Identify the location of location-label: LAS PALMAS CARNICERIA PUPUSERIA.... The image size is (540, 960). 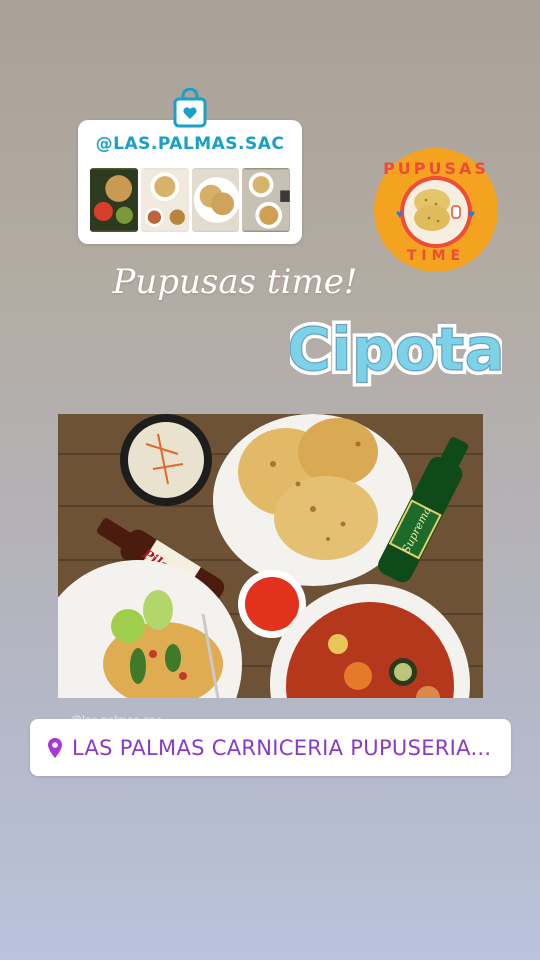
(282, 748).